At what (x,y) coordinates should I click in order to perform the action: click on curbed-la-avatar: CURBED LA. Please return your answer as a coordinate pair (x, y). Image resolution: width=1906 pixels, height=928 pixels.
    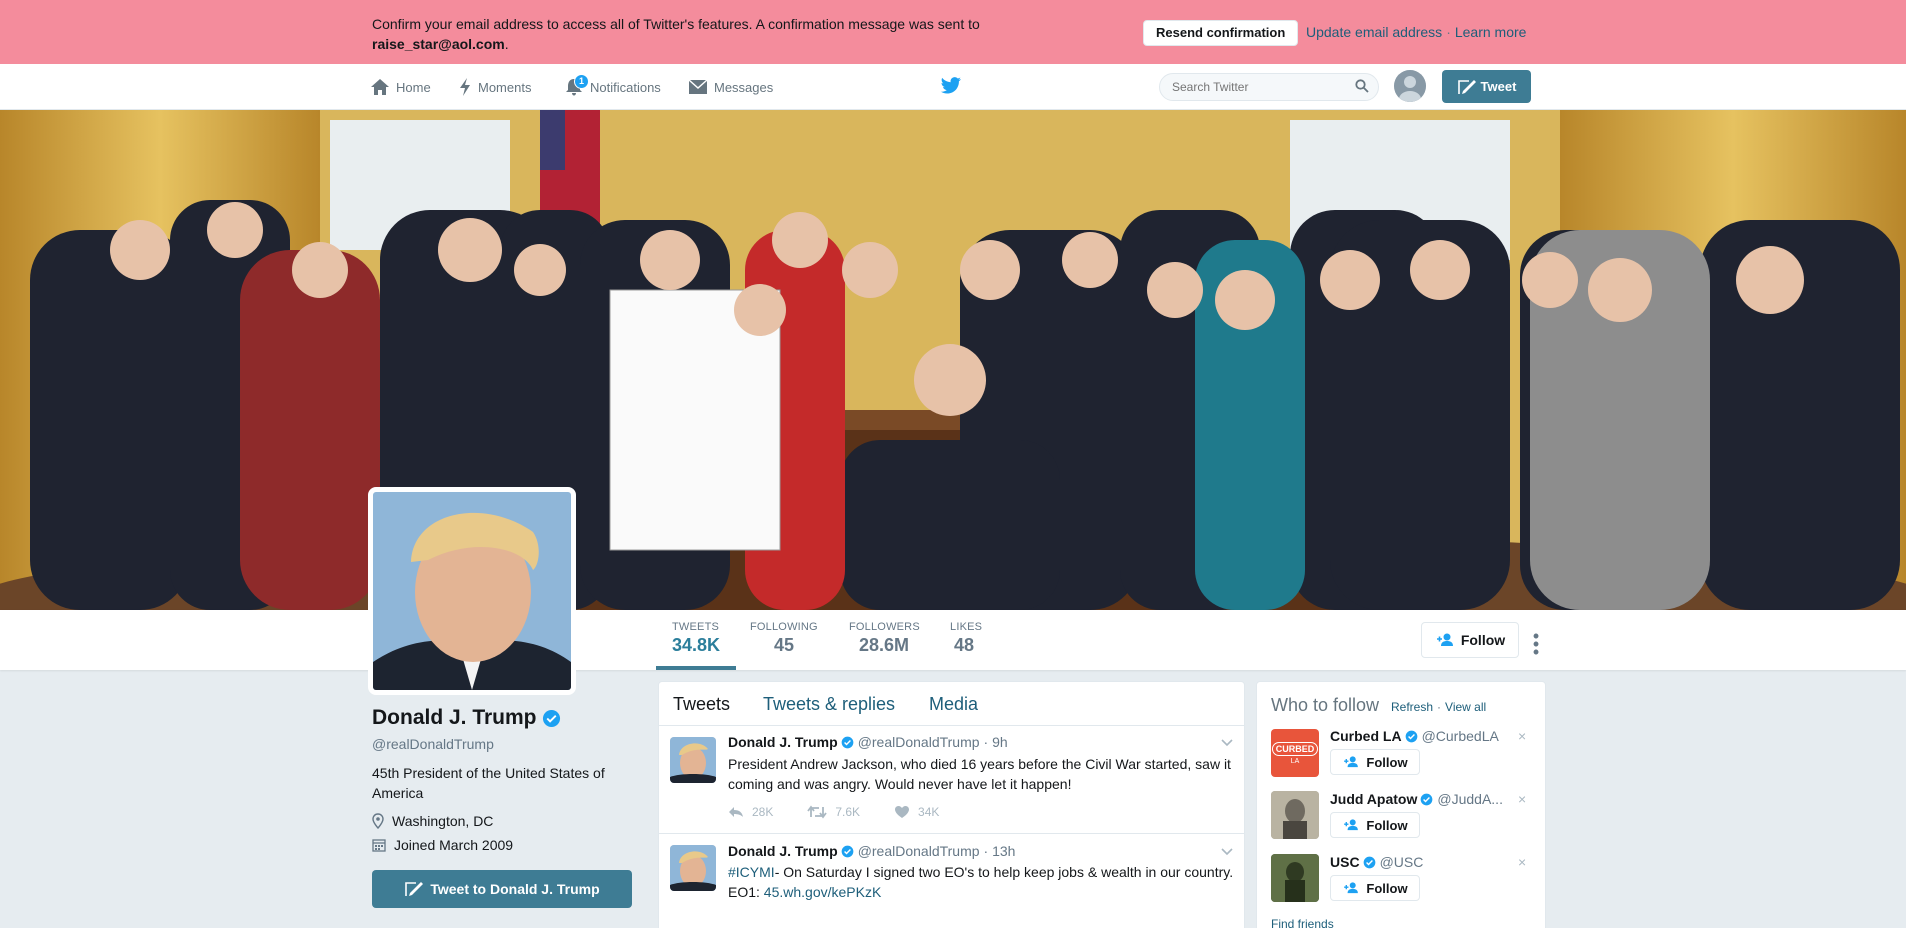
    Looking at the image, I should click on (1295, 753).